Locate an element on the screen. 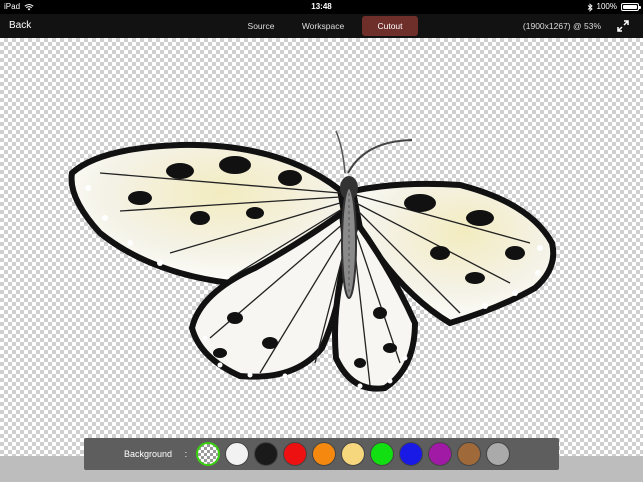 The height and width of the screenshot is (482, 643). image-size-zoom: (1900x1267) @ 53% is located at coordinates (561, 26).